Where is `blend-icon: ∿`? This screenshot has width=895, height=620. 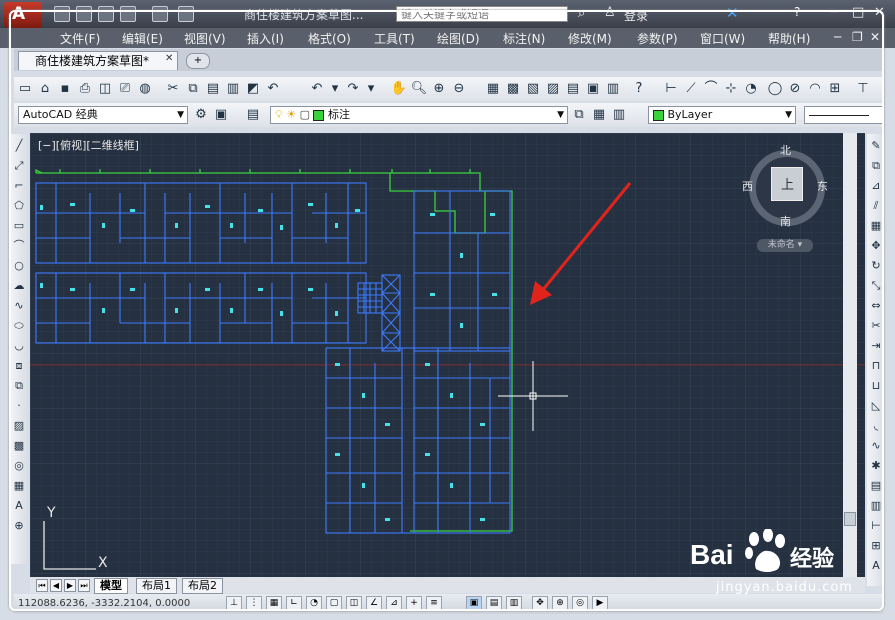
blend-icon: ∿ is located at coordinates (876, 446).